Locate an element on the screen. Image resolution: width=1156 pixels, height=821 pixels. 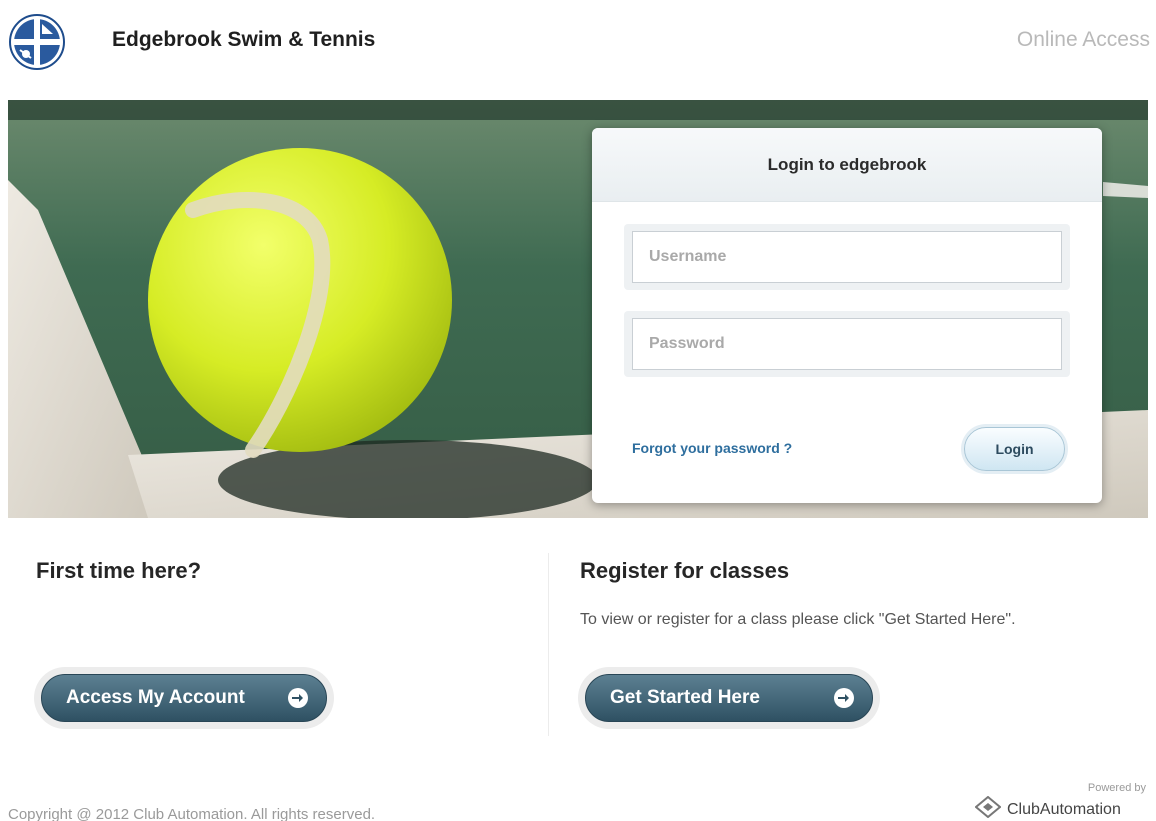
forgot-password-link: Forgot your password ? is located at coordinates (712, 448).